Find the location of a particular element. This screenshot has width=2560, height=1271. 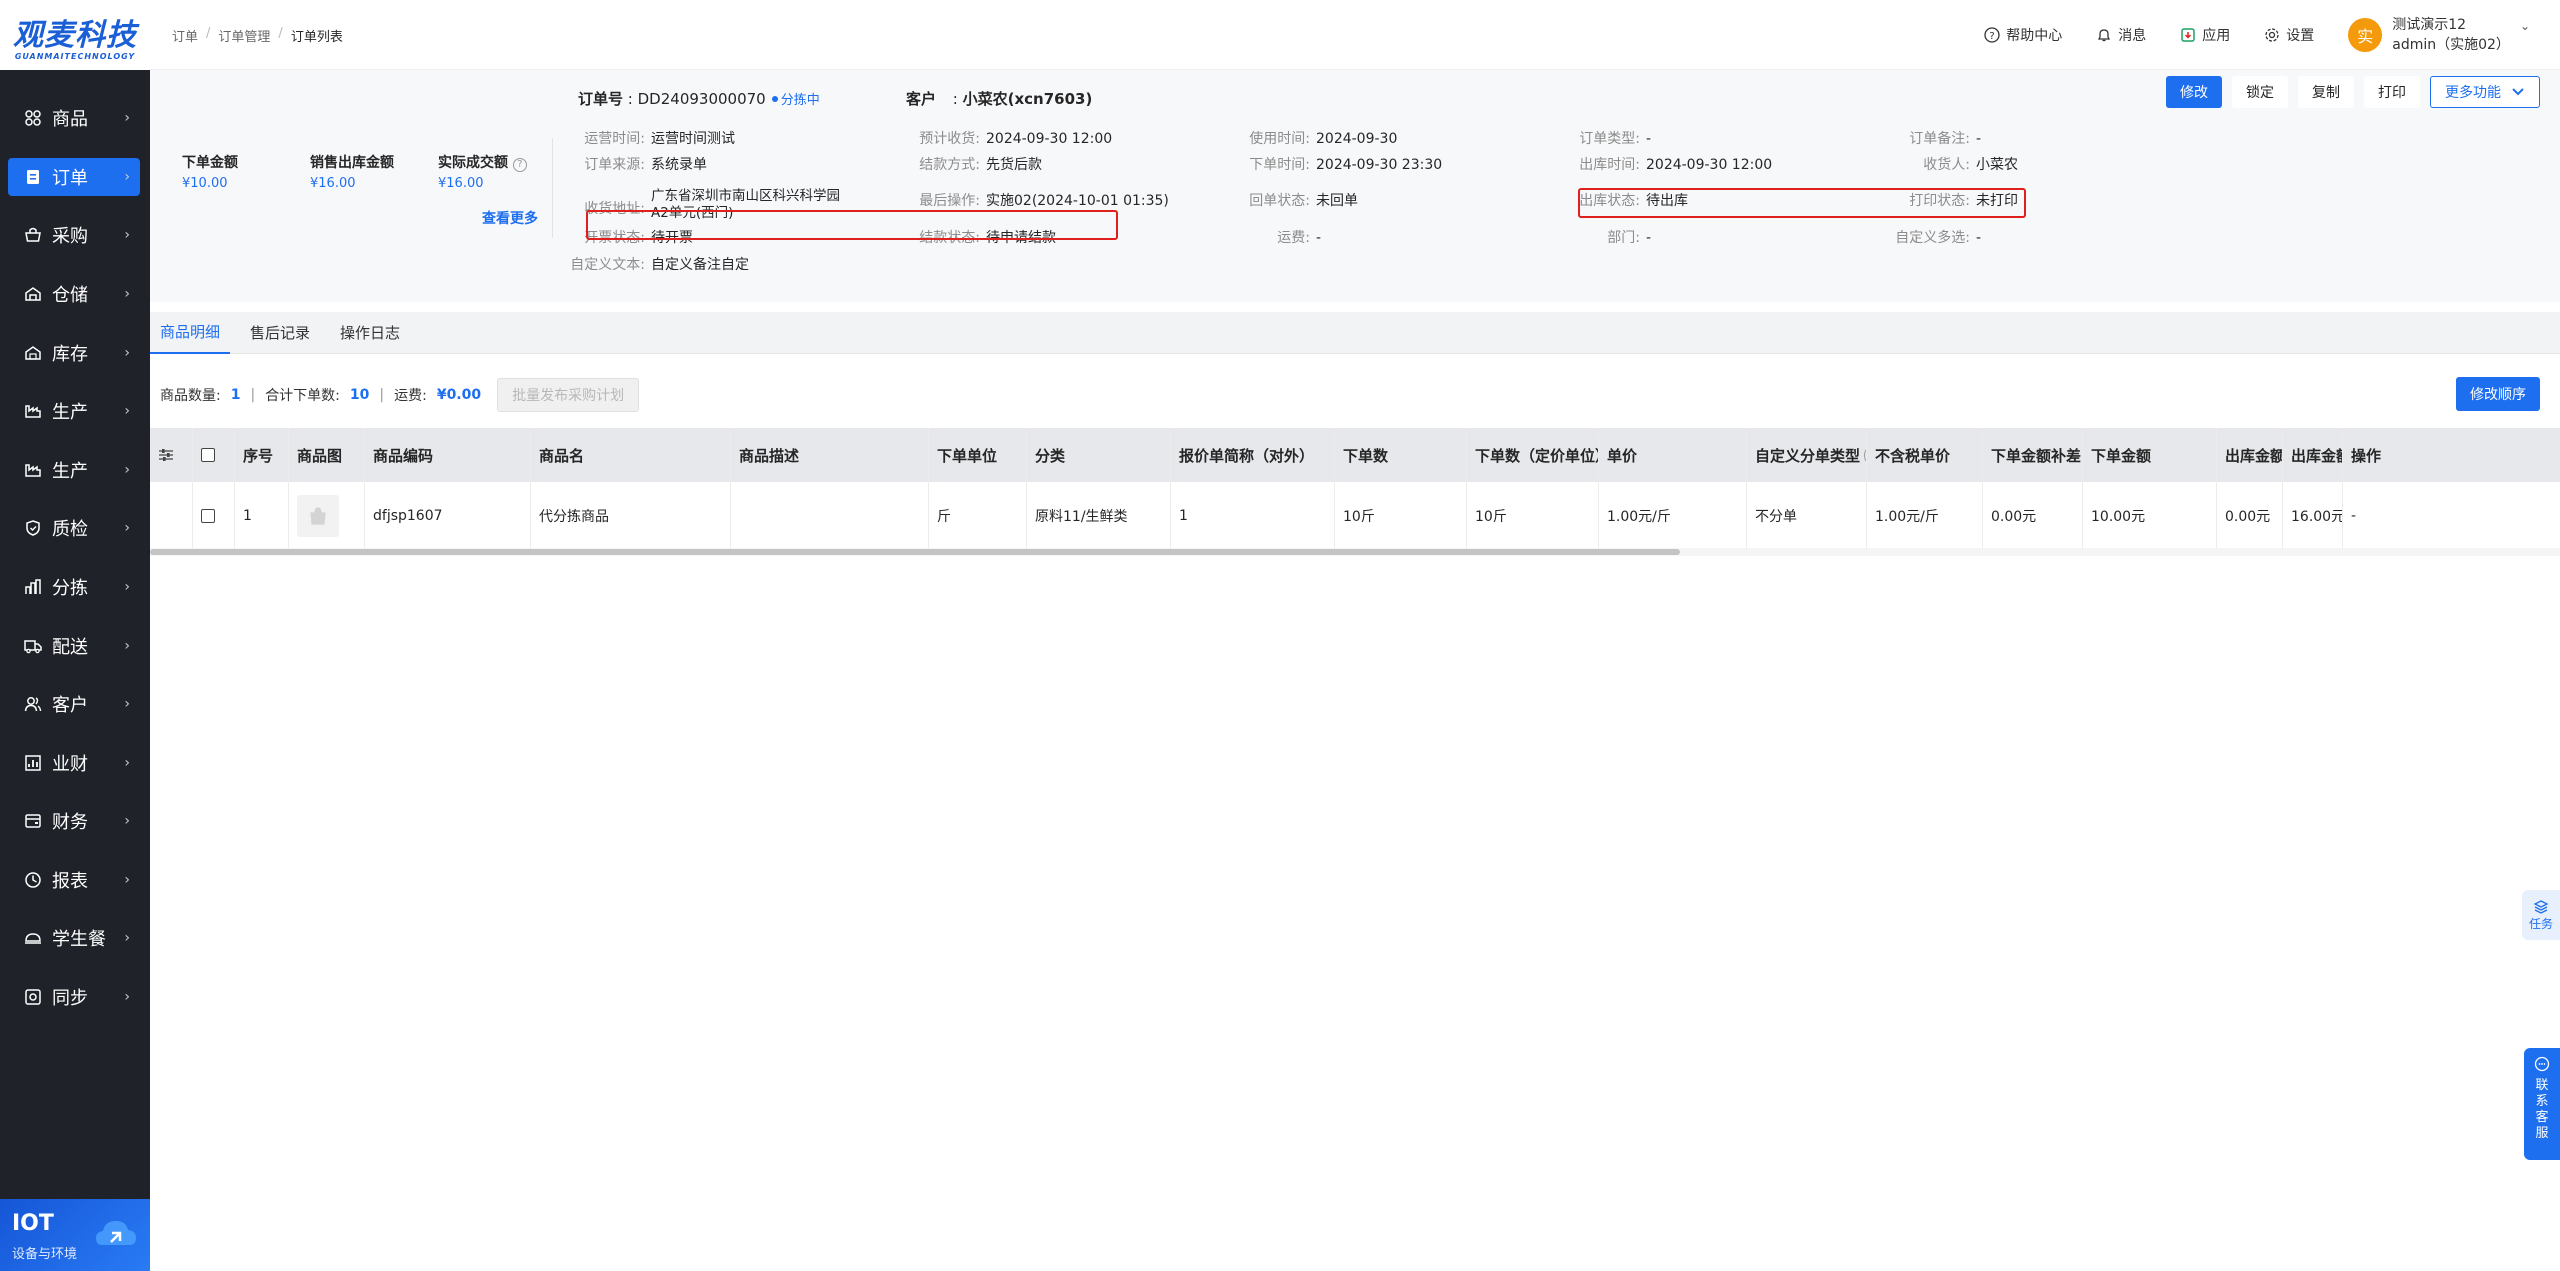

sidebar-item: 报表 › is located at coordinates (74, 880).